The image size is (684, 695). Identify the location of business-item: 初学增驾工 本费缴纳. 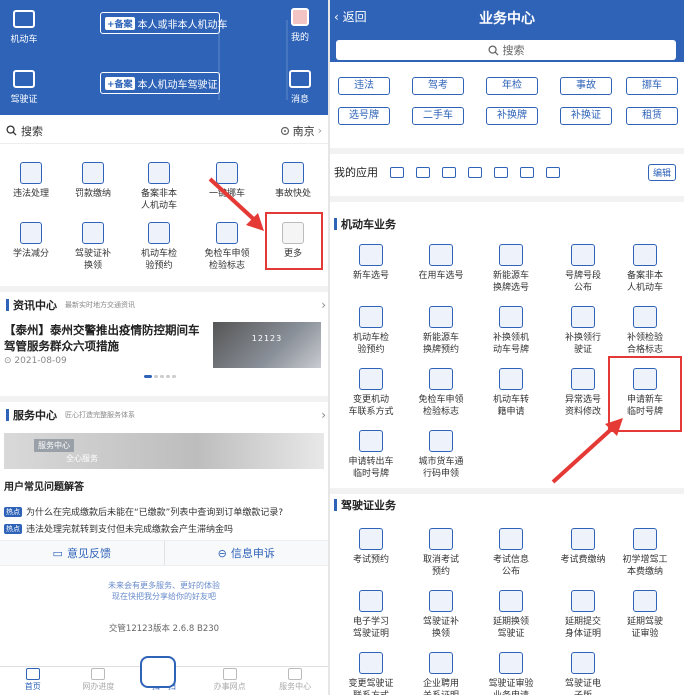
(645, 553).